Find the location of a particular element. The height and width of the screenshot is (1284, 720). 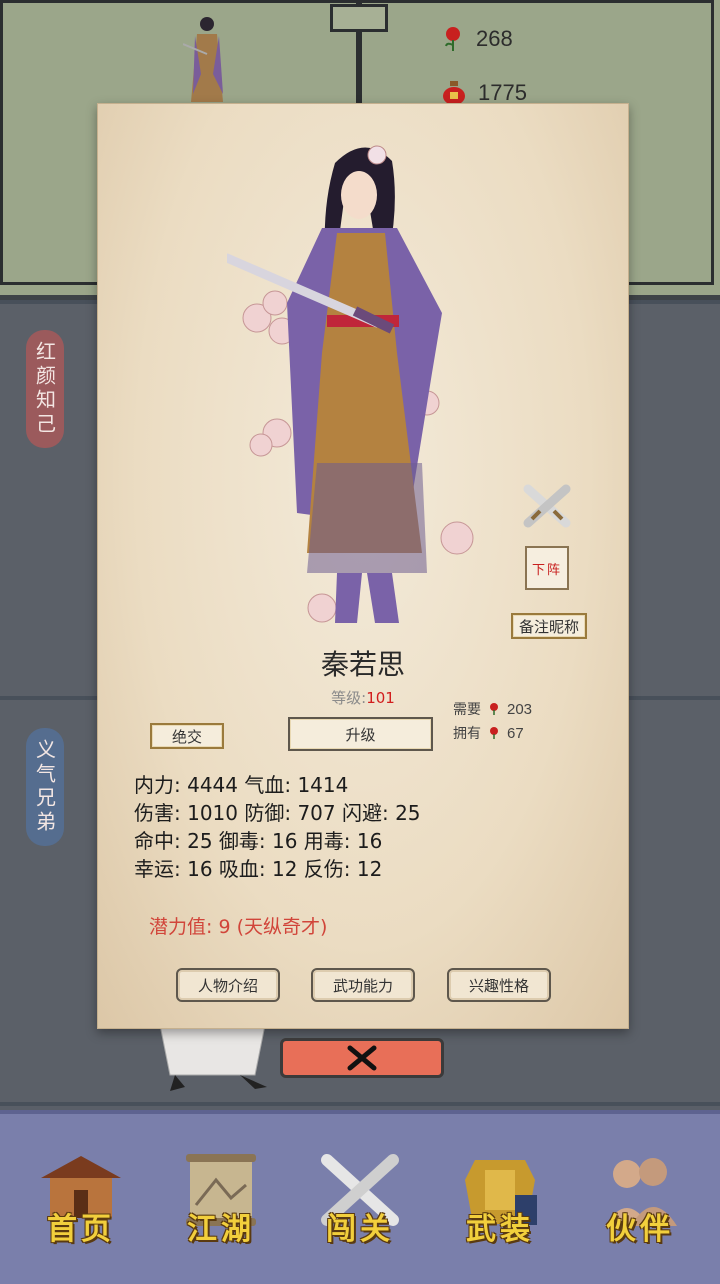

stats-line-4: 幸运: 16 吸血: 12 反伤: 12 is located at coordinates (258, 869).